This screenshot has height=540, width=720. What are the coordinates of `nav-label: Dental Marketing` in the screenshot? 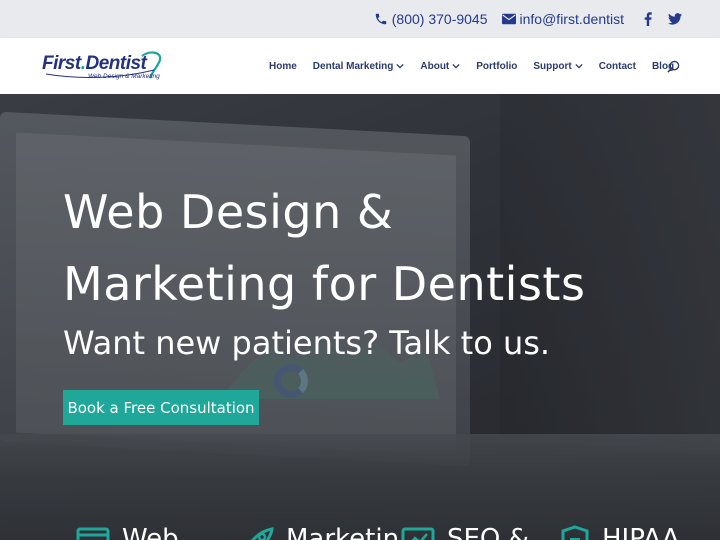 It's located at (353, 66).